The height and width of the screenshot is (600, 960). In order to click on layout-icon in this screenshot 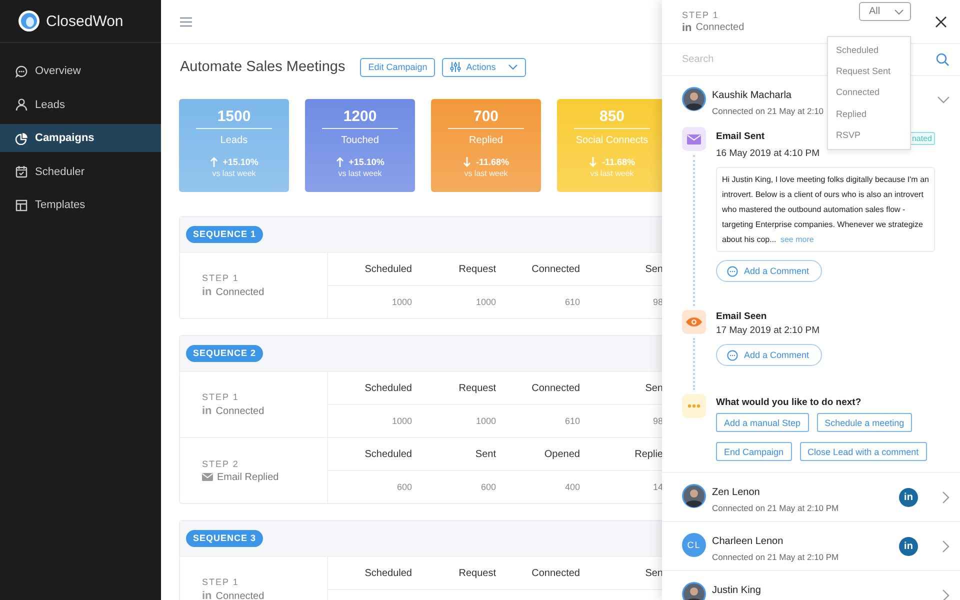, I will do `click(21, 205)`.